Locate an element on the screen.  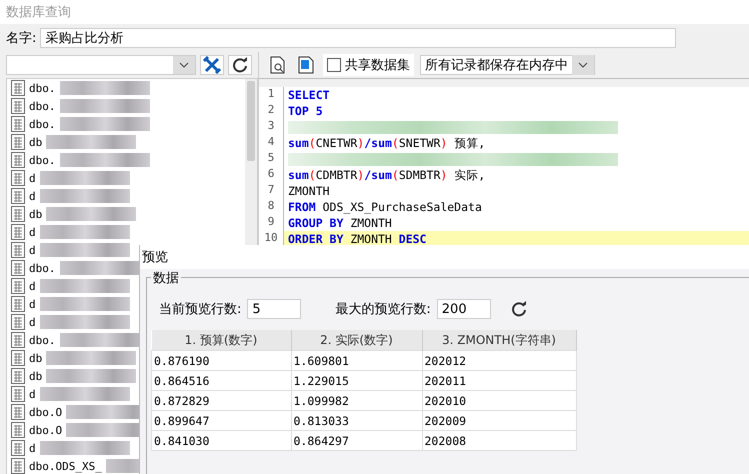
storage-select: 所有记录都保存在内存中 is located at coordinates (507, 65).